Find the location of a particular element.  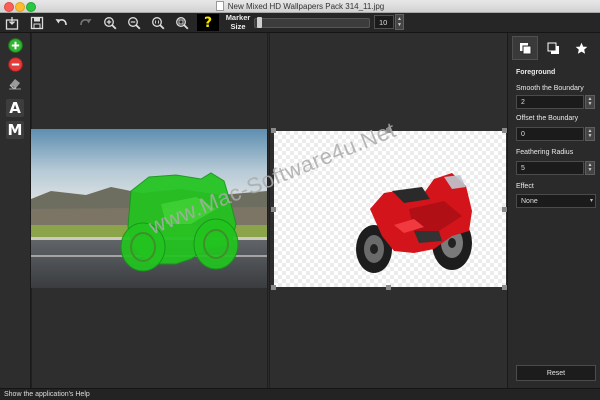

import-button is located at coordinates (12, 22).